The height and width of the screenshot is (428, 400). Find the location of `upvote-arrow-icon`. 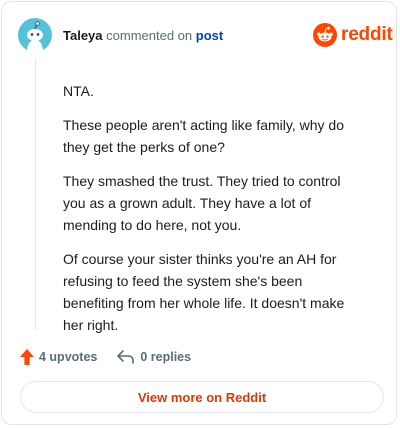

upvote-arrow-icon is located at coordinates (27, 357).